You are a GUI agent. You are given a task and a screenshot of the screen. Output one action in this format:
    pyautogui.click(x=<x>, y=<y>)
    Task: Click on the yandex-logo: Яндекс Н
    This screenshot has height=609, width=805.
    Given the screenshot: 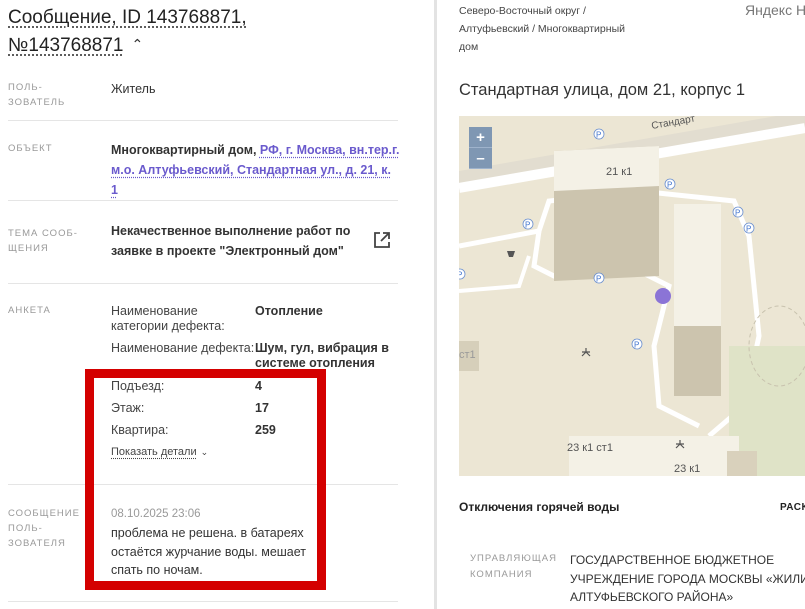 What is the action you would take?
    pyautogui.click(x=775, y=10)
    